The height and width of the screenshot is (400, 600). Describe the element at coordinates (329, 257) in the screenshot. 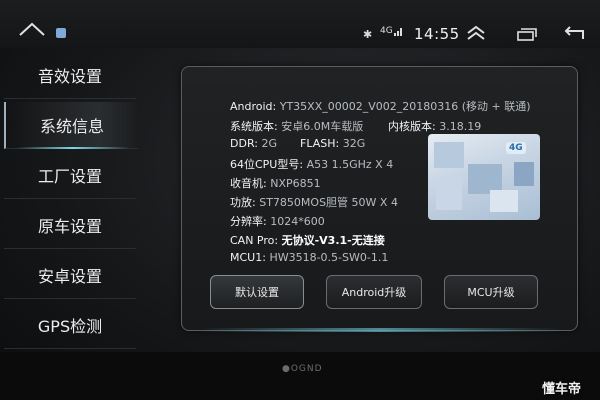

I see `mcu-value: HW3518-0.5-SW0-1.1` at that location.